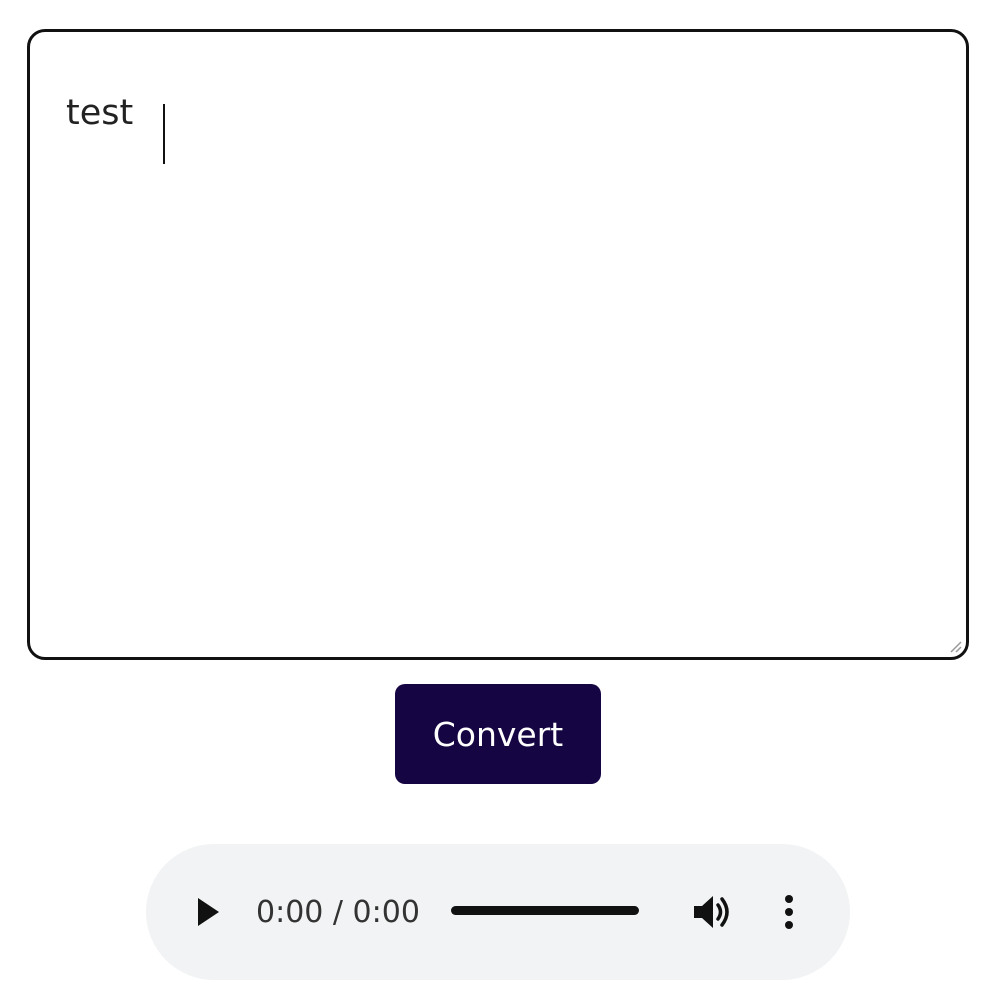 This screenshot has height=1000, width=1000. I want to click on more-options-icon, so click(789, 912).